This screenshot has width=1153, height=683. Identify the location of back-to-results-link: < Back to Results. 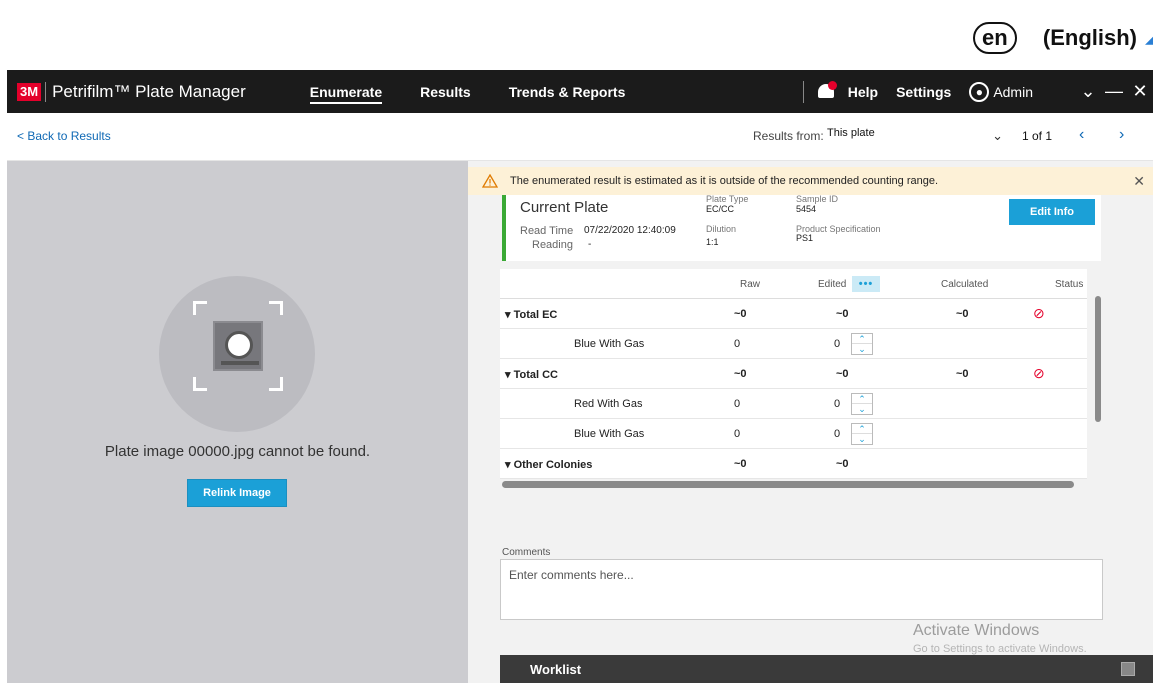
(64, 136).